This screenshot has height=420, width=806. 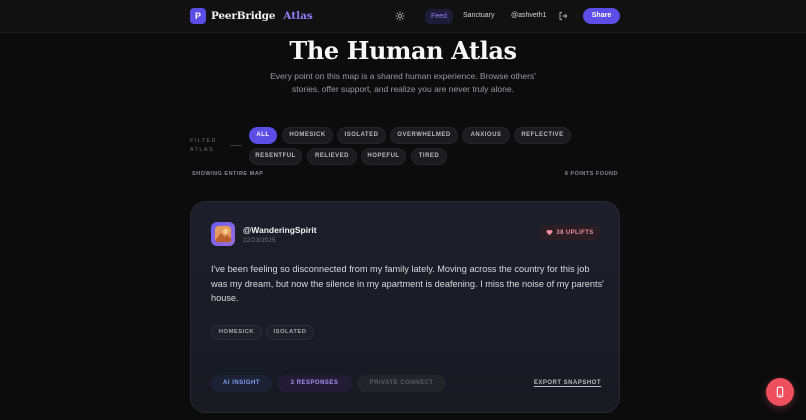 What do you see at coordinates (332, 156) in the screenshot?
I see `filter-chip-relieved: RELIEVED` at bounding box center [332, 156].